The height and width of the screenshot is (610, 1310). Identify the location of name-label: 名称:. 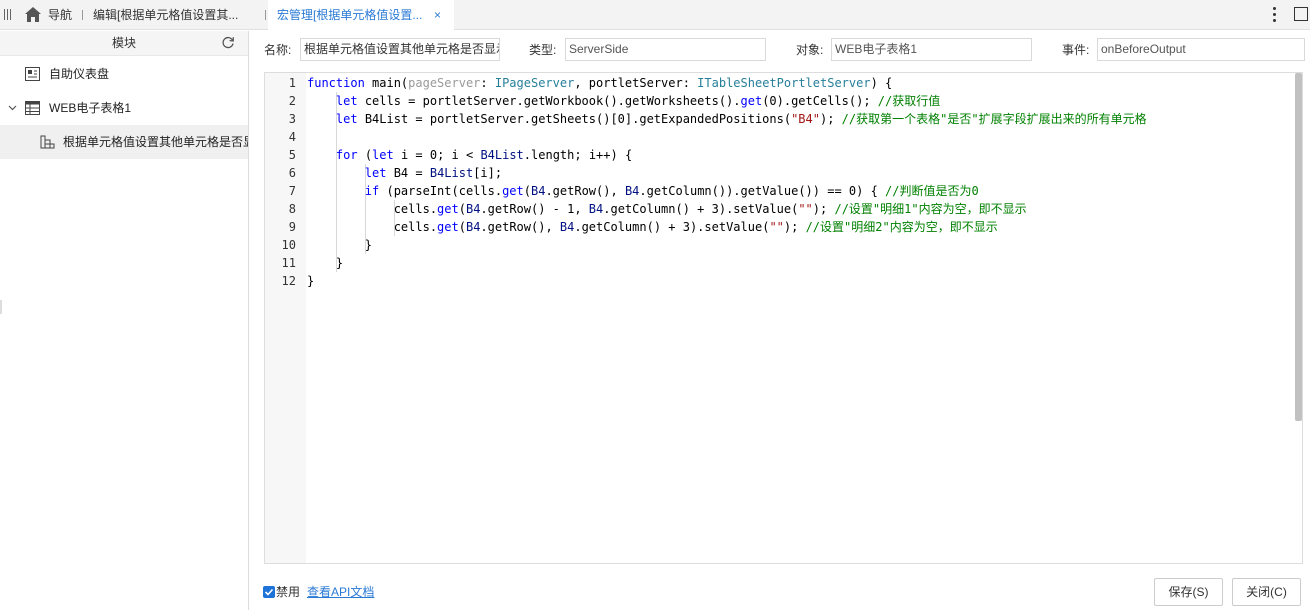
(278, 50).